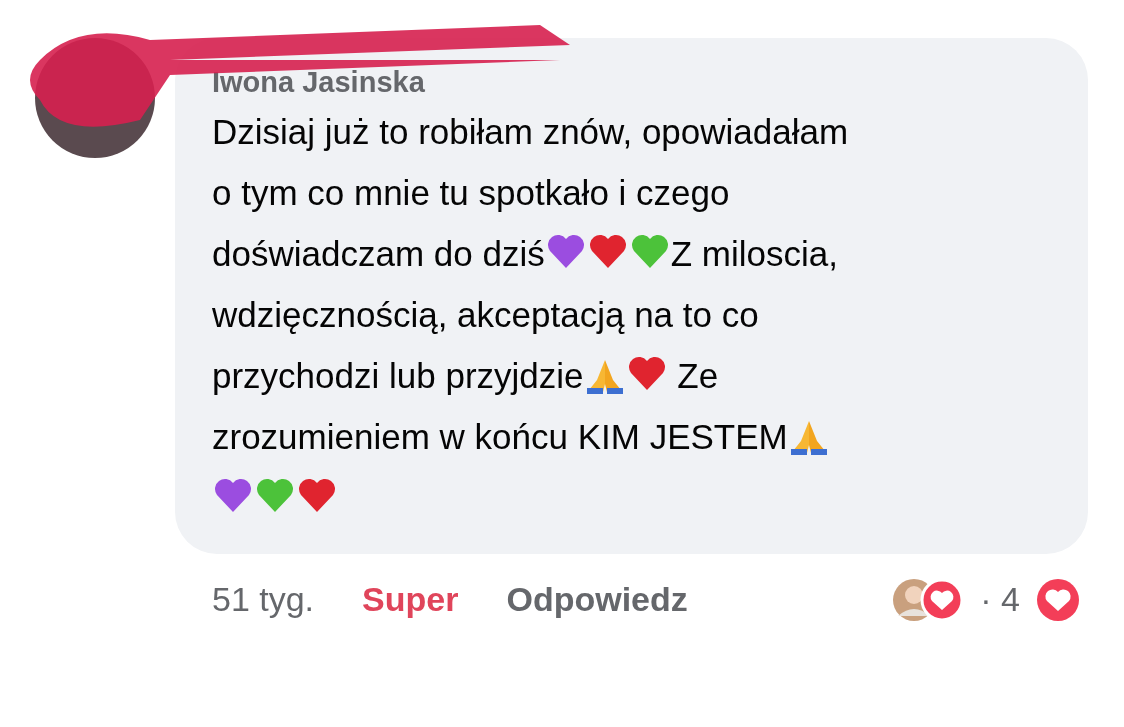 This screenshot has width=1124, height=727. What do you see at coordinates (410, 599) in the screenshot?
I see `reaction-link: Super` at bounding box center [410, 599].